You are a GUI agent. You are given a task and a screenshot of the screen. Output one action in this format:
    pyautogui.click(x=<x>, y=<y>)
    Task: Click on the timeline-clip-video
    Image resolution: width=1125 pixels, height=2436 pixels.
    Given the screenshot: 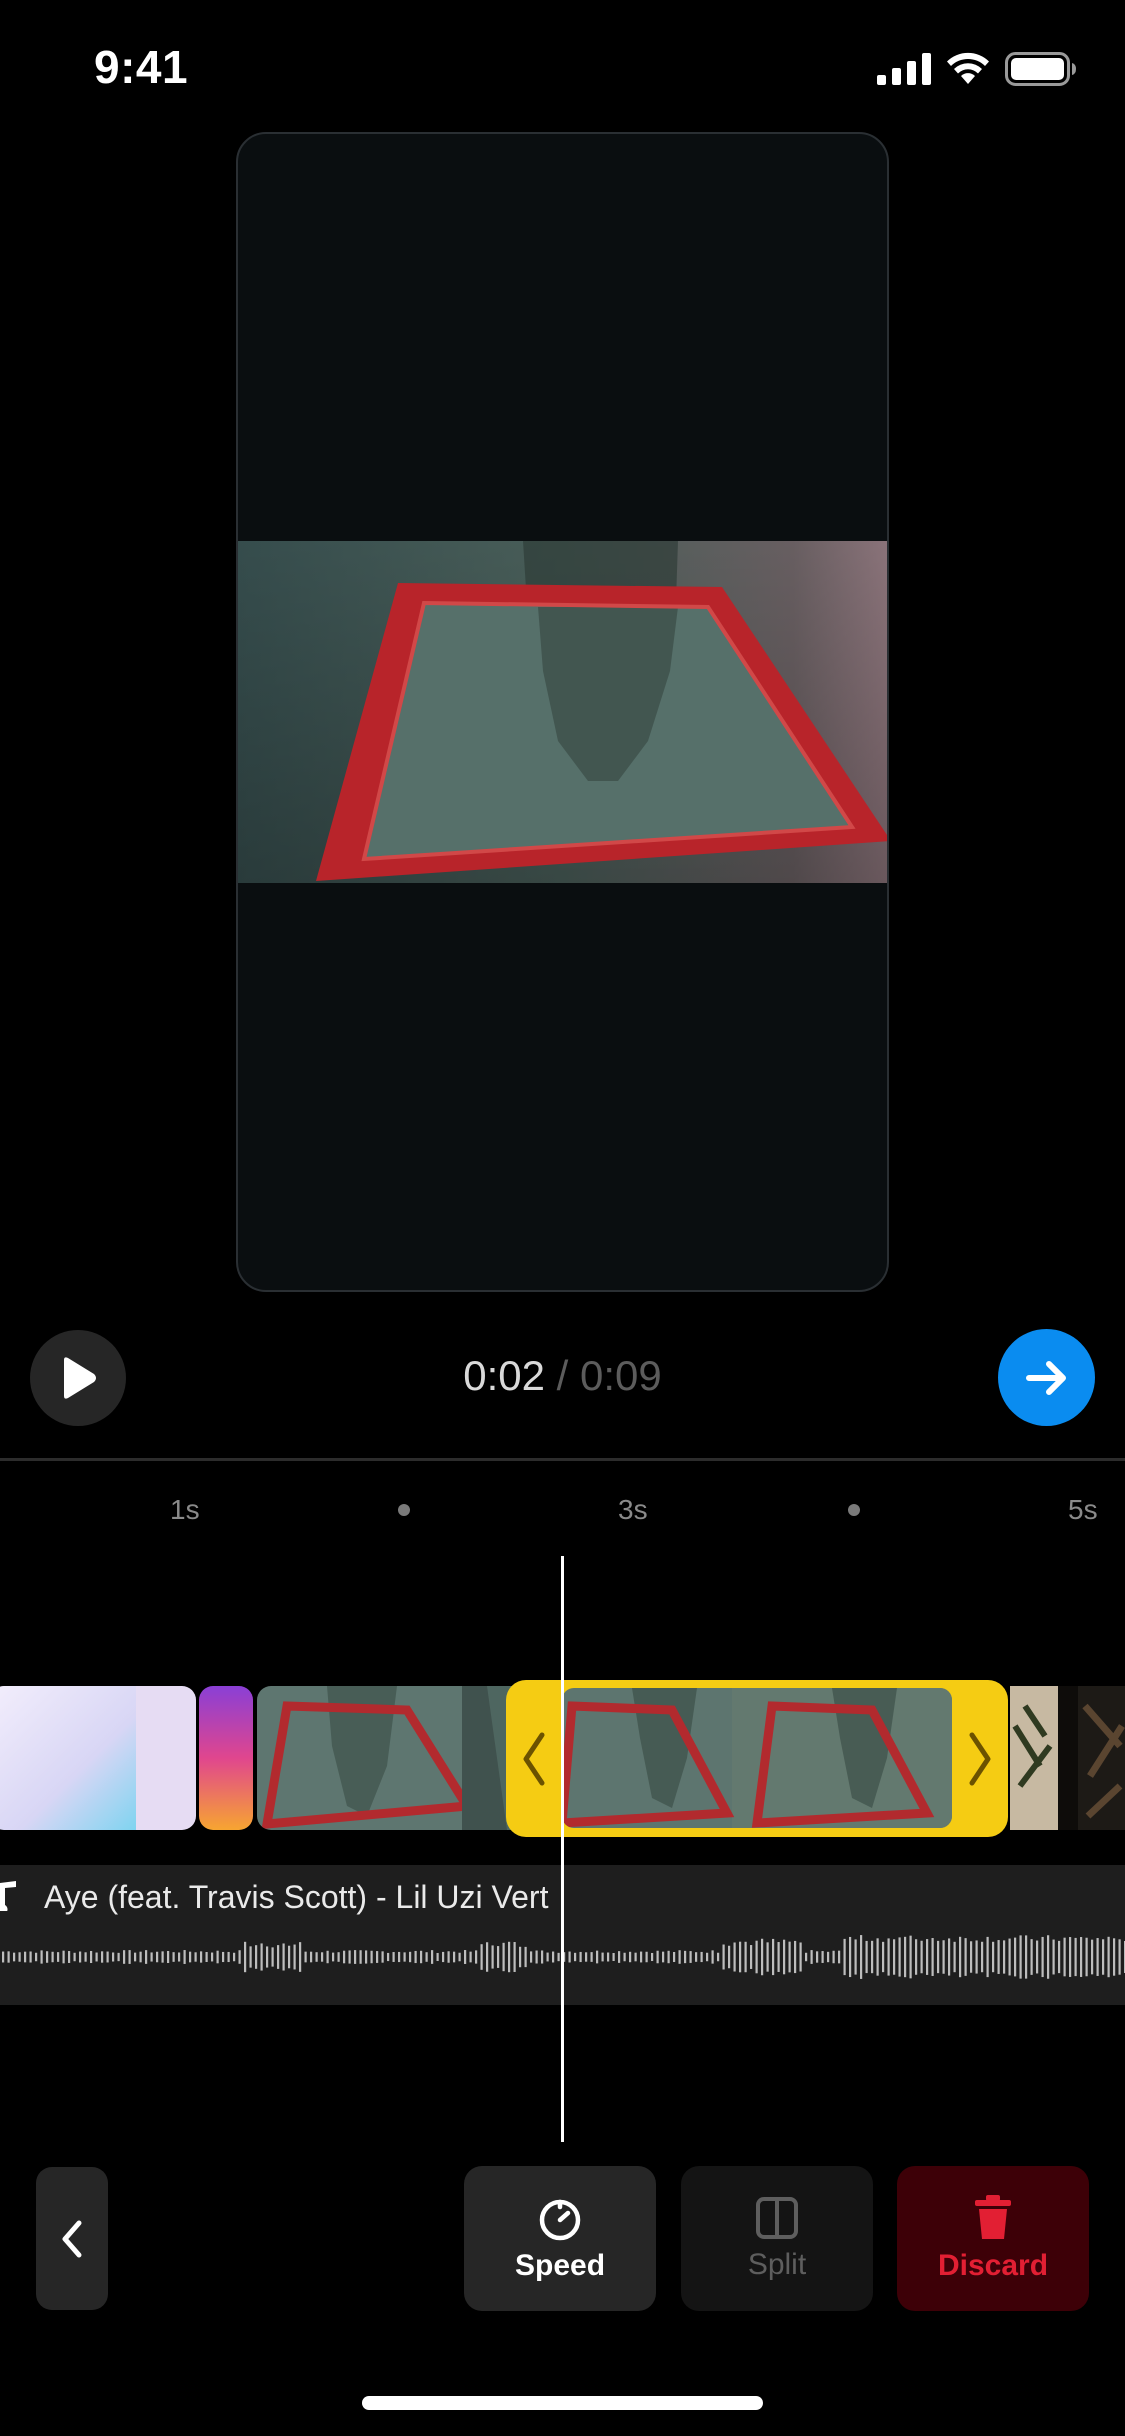 What is the action you would take?
    pyautogui.click(x=392, y=1758)
    